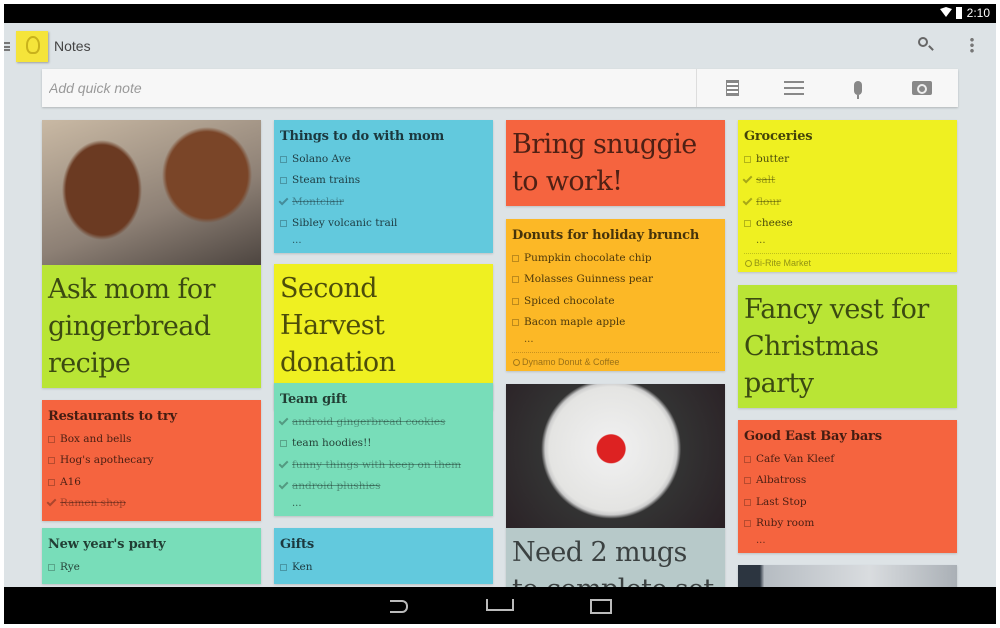 The image size is (1000, 628). What do you see at coordinates (151, 503) in the screenshot?
I see `checklist-item: Ramen shop` at bounding box center [151, 503].